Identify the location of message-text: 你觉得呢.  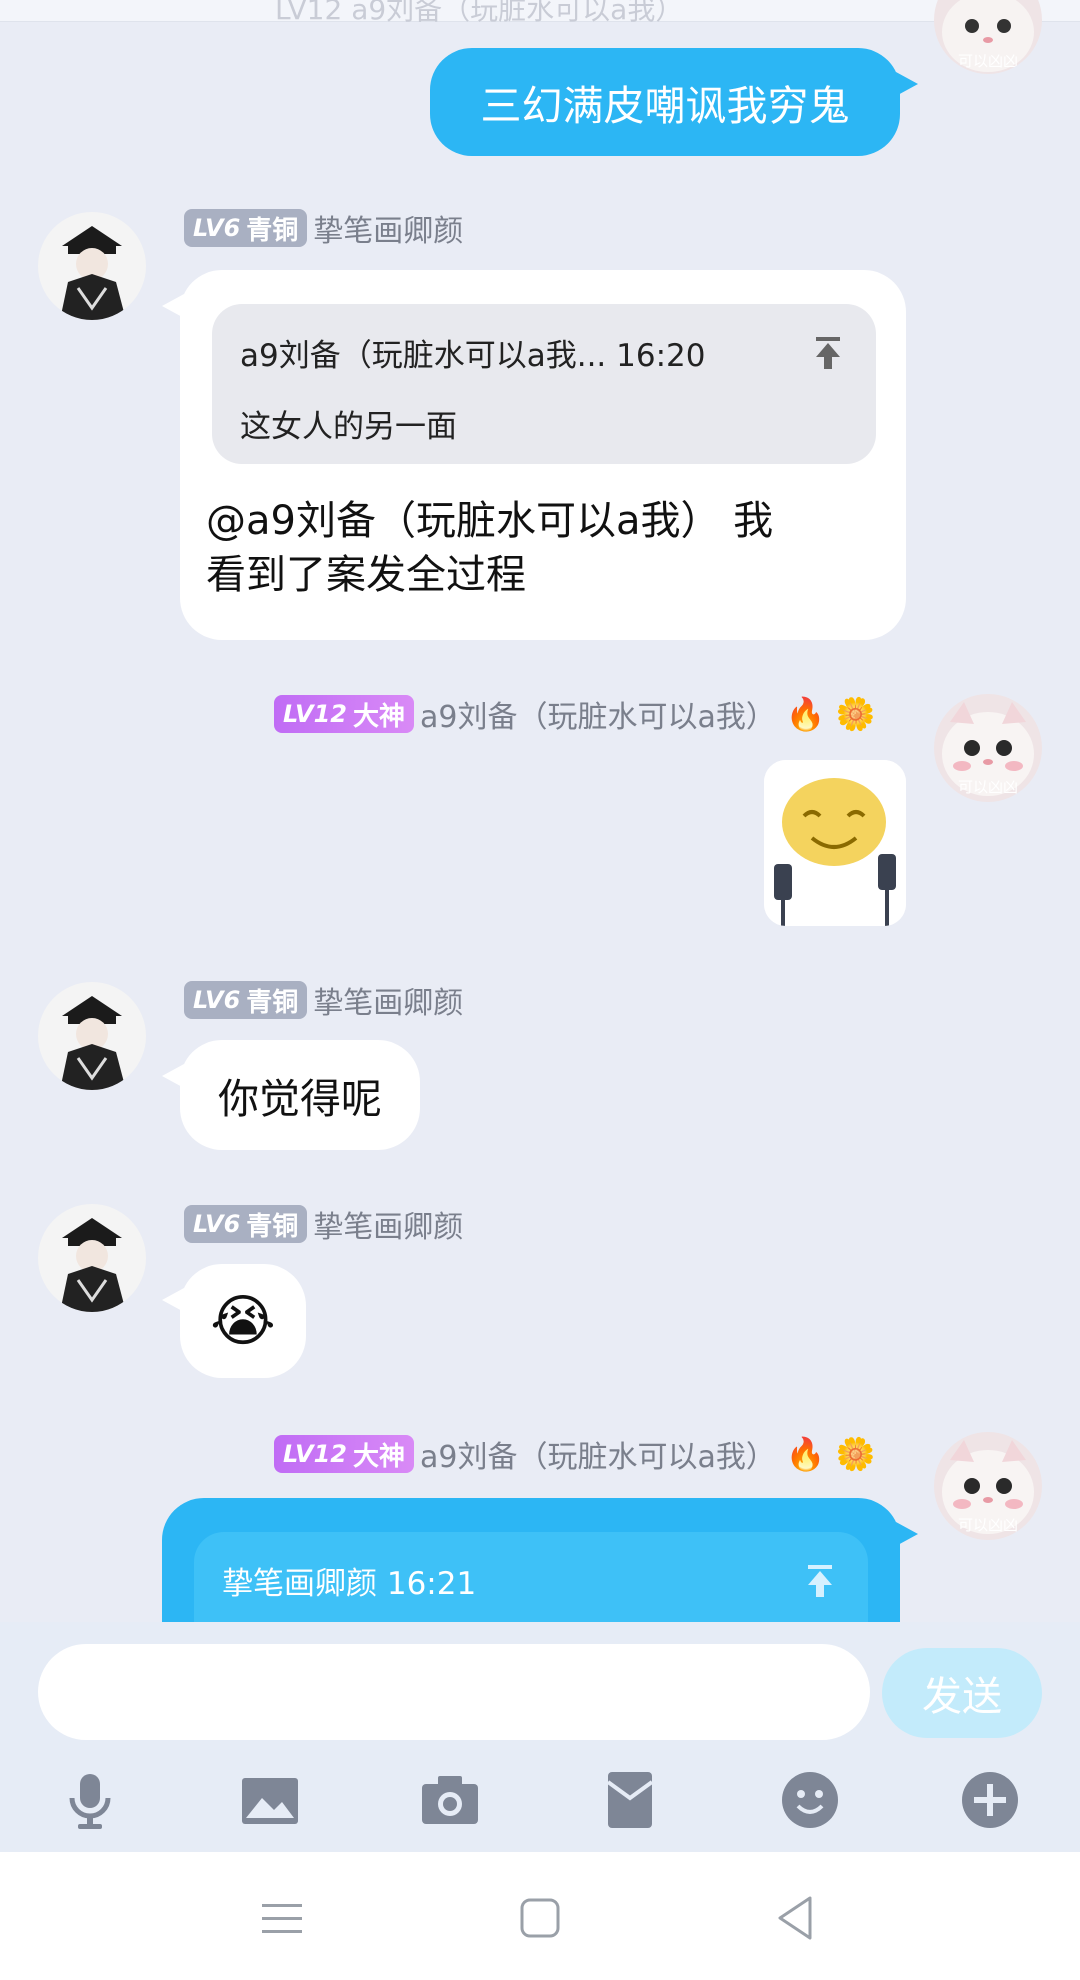
(300, 1099).